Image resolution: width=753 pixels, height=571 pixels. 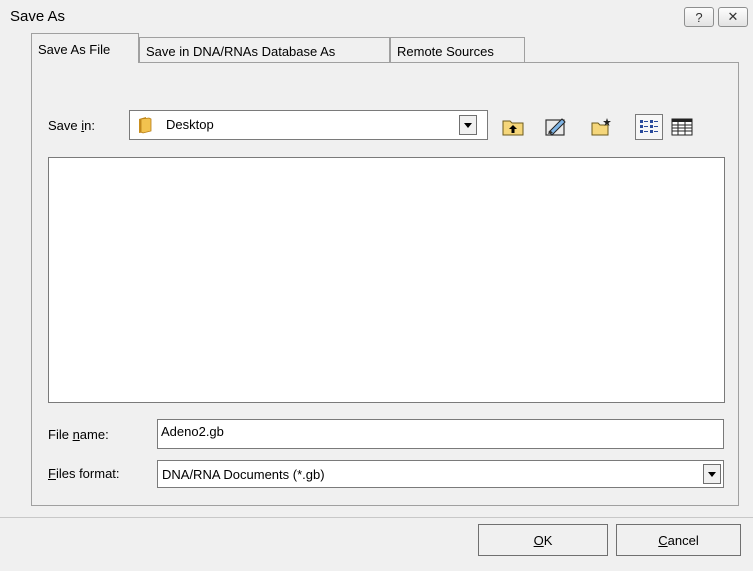 What do you see at coordinates (145, 126) in the screenshot?
I see `folder-icon` at bounding box center [145, 126].